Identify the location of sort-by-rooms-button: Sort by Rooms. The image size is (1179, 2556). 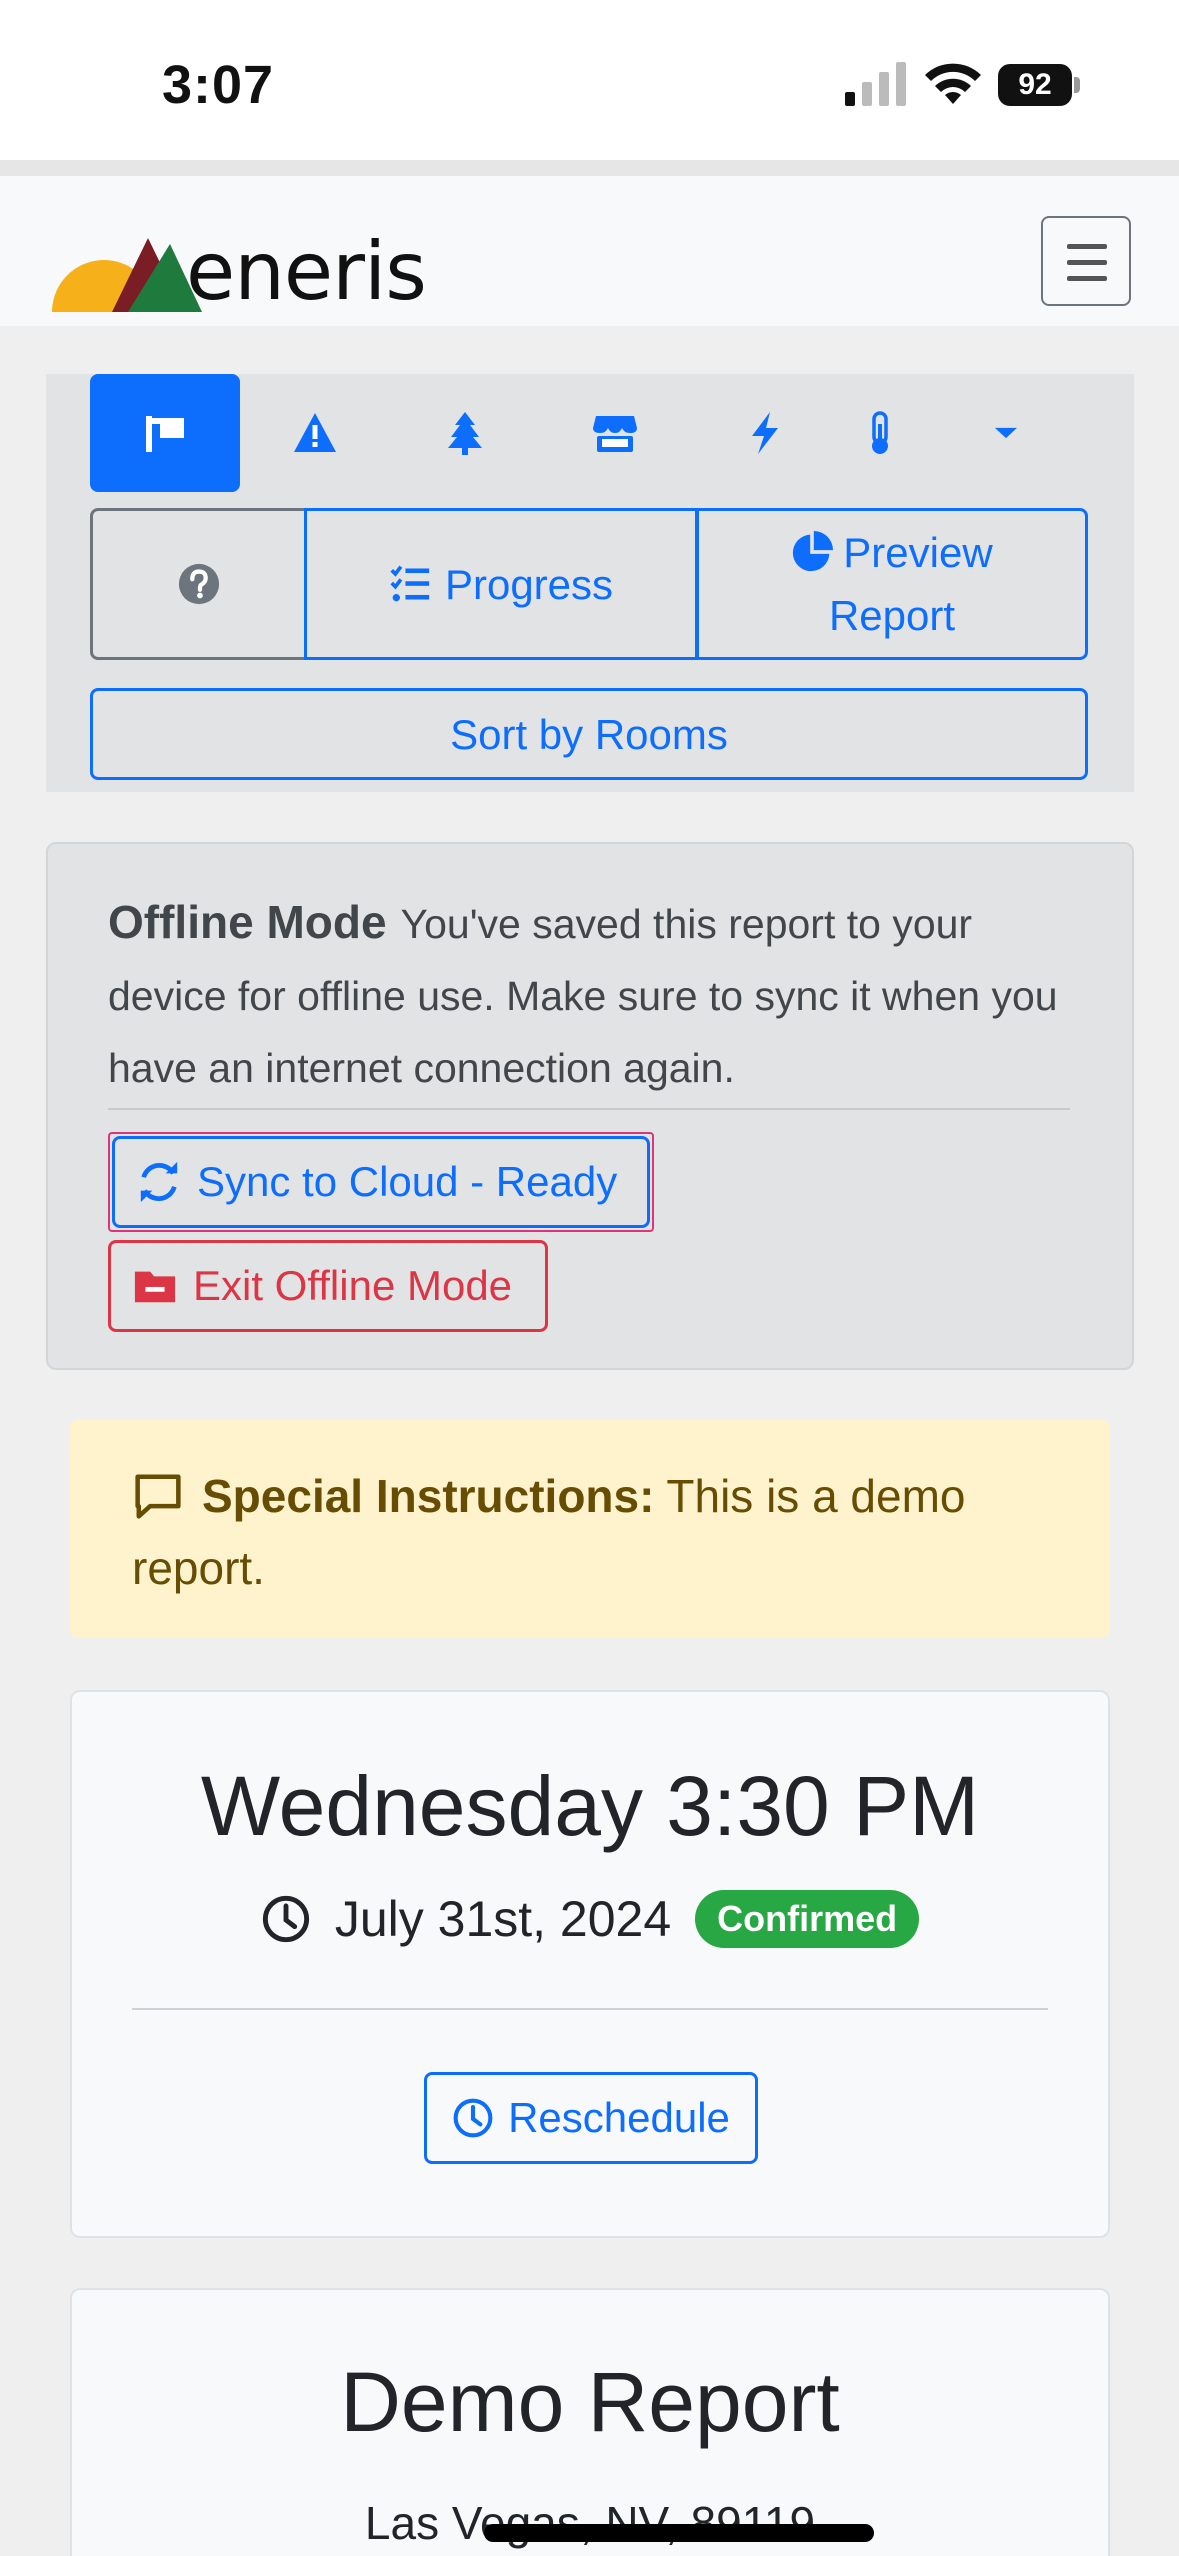
(589, 734).